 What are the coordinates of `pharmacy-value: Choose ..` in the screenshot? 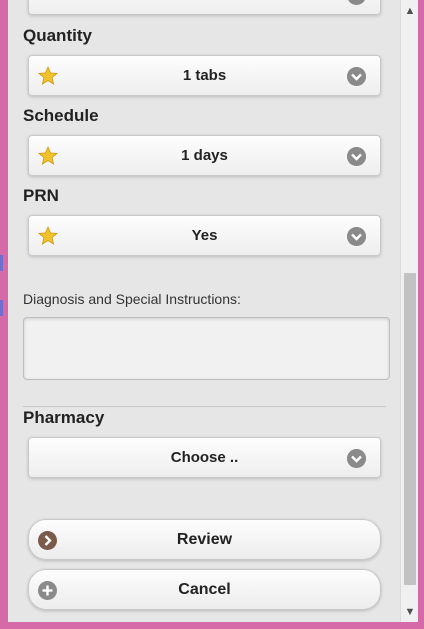 It's located at (204, 457).